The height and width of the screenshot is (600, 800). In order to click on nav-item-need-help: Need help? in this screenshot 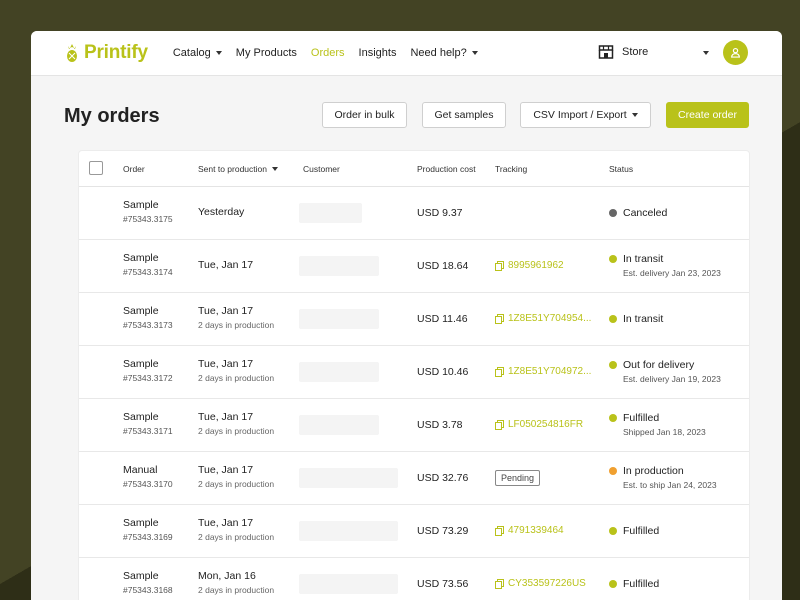, I will do `click(444, 53)`.